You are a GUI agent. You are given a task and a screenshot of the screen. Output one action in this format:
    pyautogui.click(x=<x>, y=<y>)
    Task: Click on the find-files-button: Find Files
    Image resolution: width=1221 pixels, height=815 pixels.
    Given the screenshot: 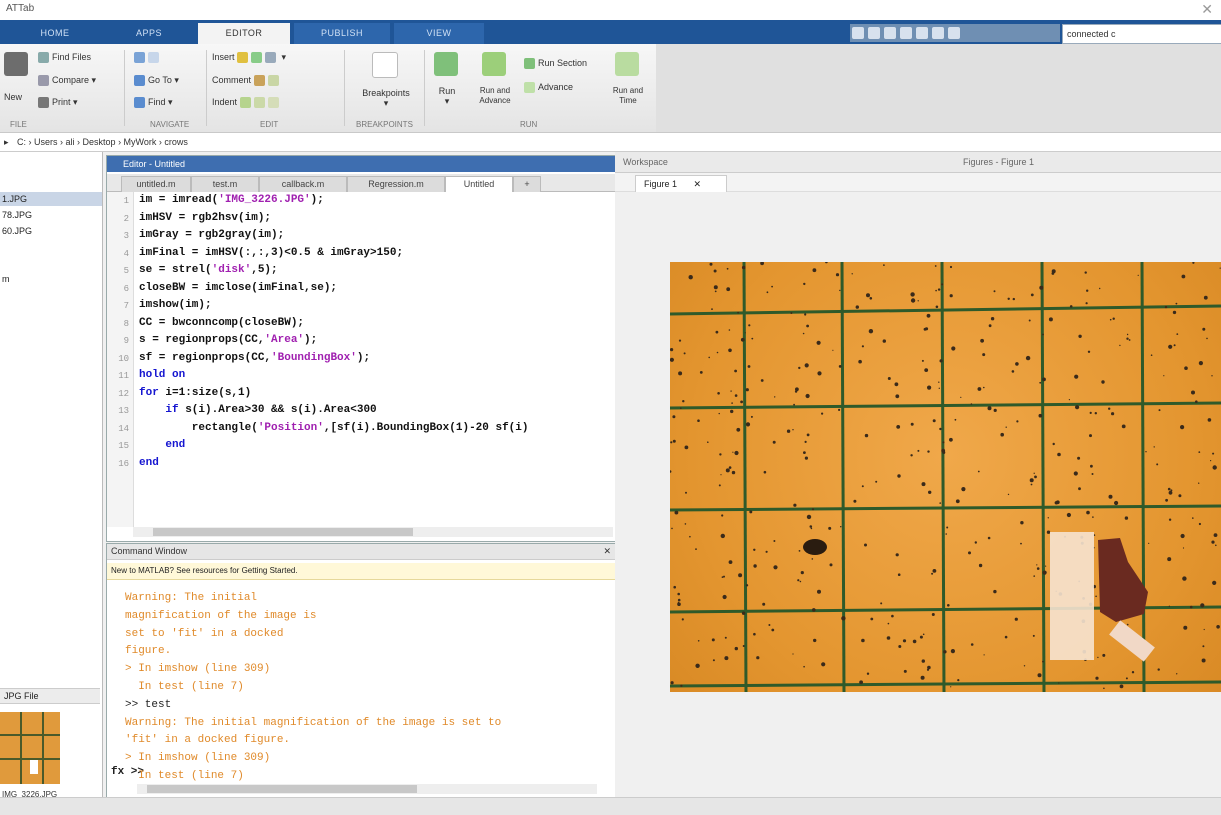 What is the action you would take?
    pyautogui.click(x=64, y=58)
    